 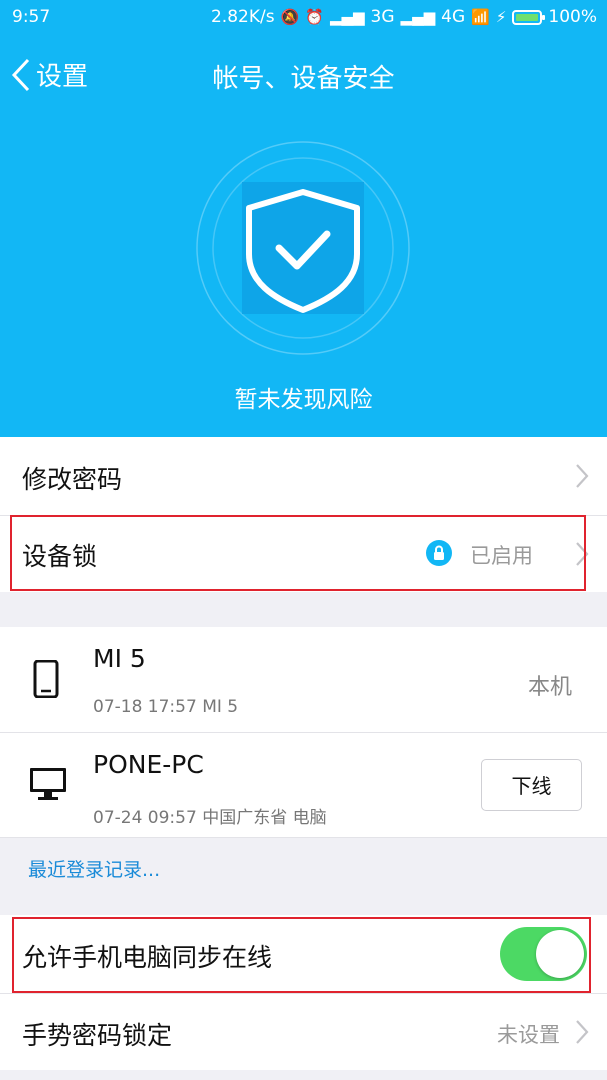 What do you see at coordinates (303, 18) in the screenshot?
I see `status-bar: 9:57 2.82K/s 🔕 ⏰ ▂▄▆ 3G ▂▄▆ 4G 📶 ⚡ 100%` at bounding box center [303, 18].